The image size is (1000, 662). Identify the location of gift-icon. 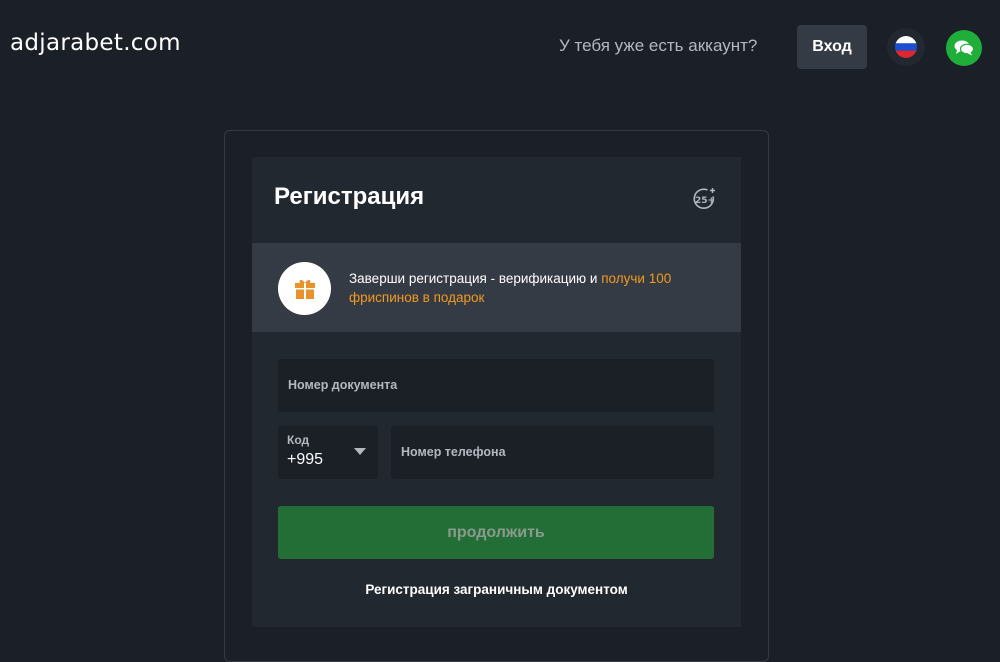
(304, 289).